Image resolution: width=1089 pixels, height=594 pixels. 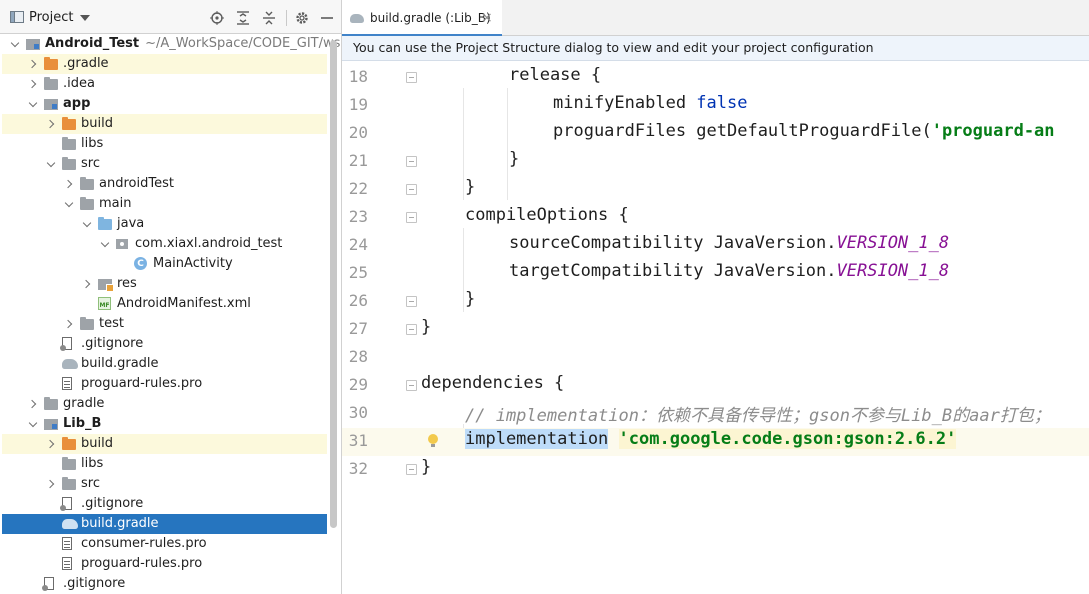 What do you see at coordinates (164, 204) in the screenshot?
I see `tree-node: main` at bounding box center [164, 204].